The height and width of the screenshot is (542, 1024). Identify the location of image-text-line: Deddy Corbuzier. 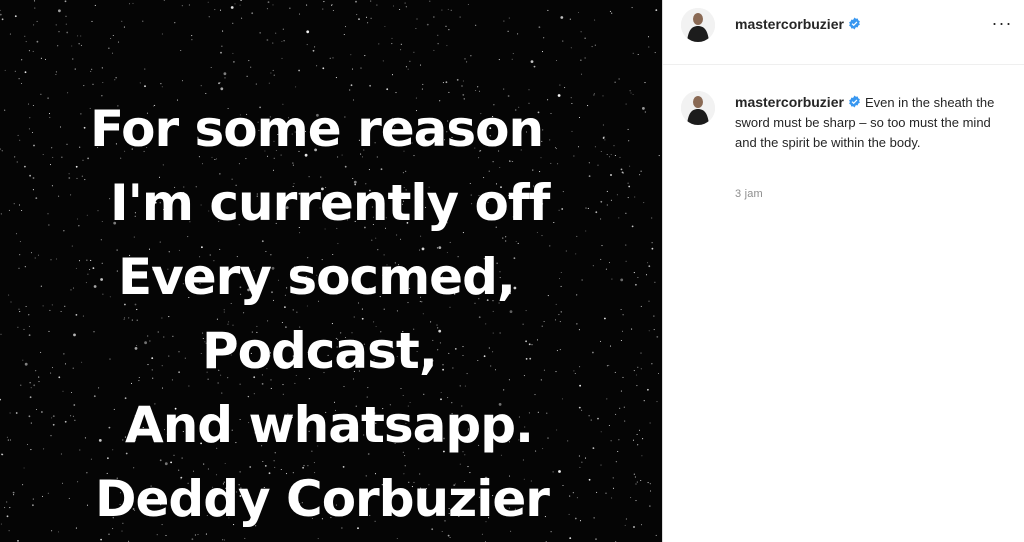
(322, 499).